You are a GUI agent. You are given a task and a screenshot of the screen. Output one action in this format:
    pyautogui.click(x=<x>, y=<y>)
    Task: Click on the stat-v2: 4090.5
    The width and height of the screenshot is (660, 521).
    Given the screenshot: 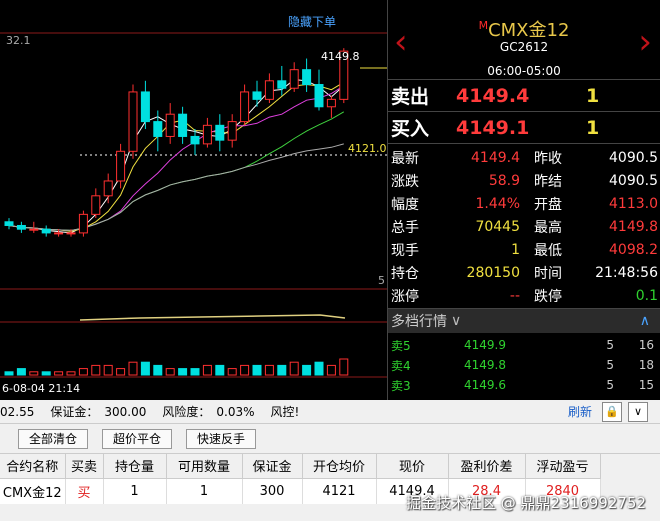 What is the action you would take?
    pyautogui.click(x=633, y=157)
    